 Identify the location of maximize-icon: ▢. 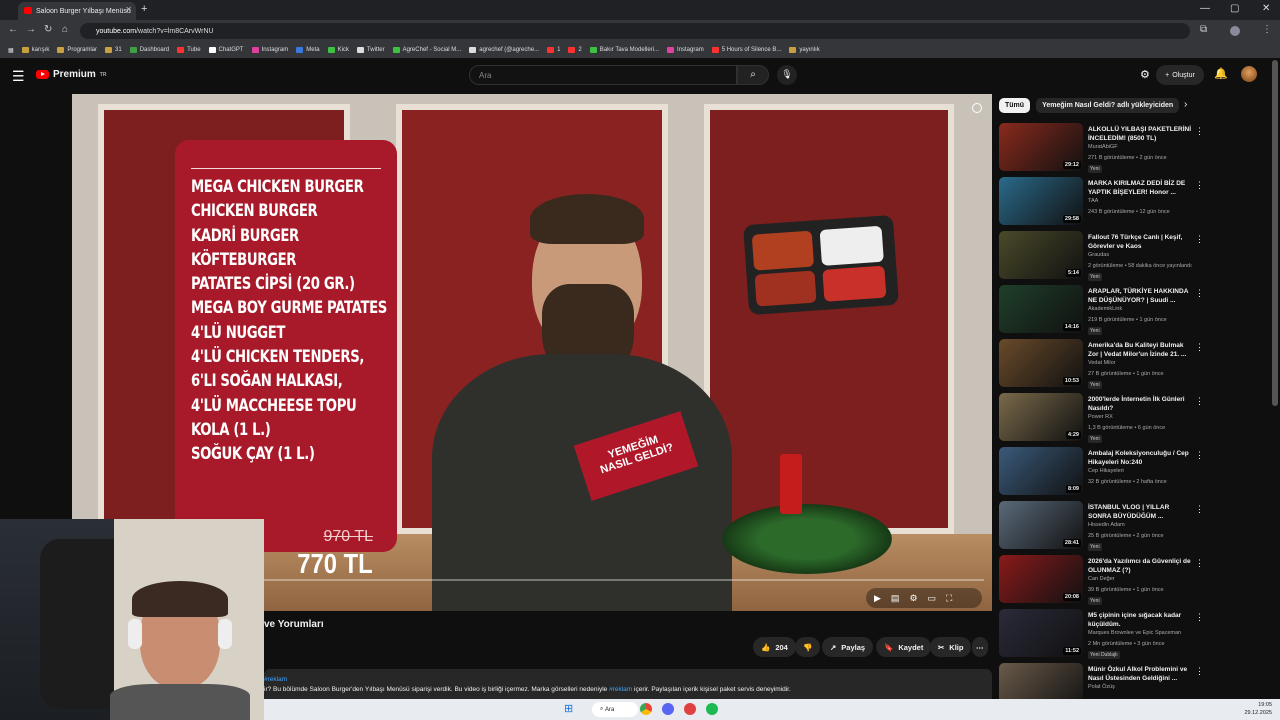
(1234, 8).